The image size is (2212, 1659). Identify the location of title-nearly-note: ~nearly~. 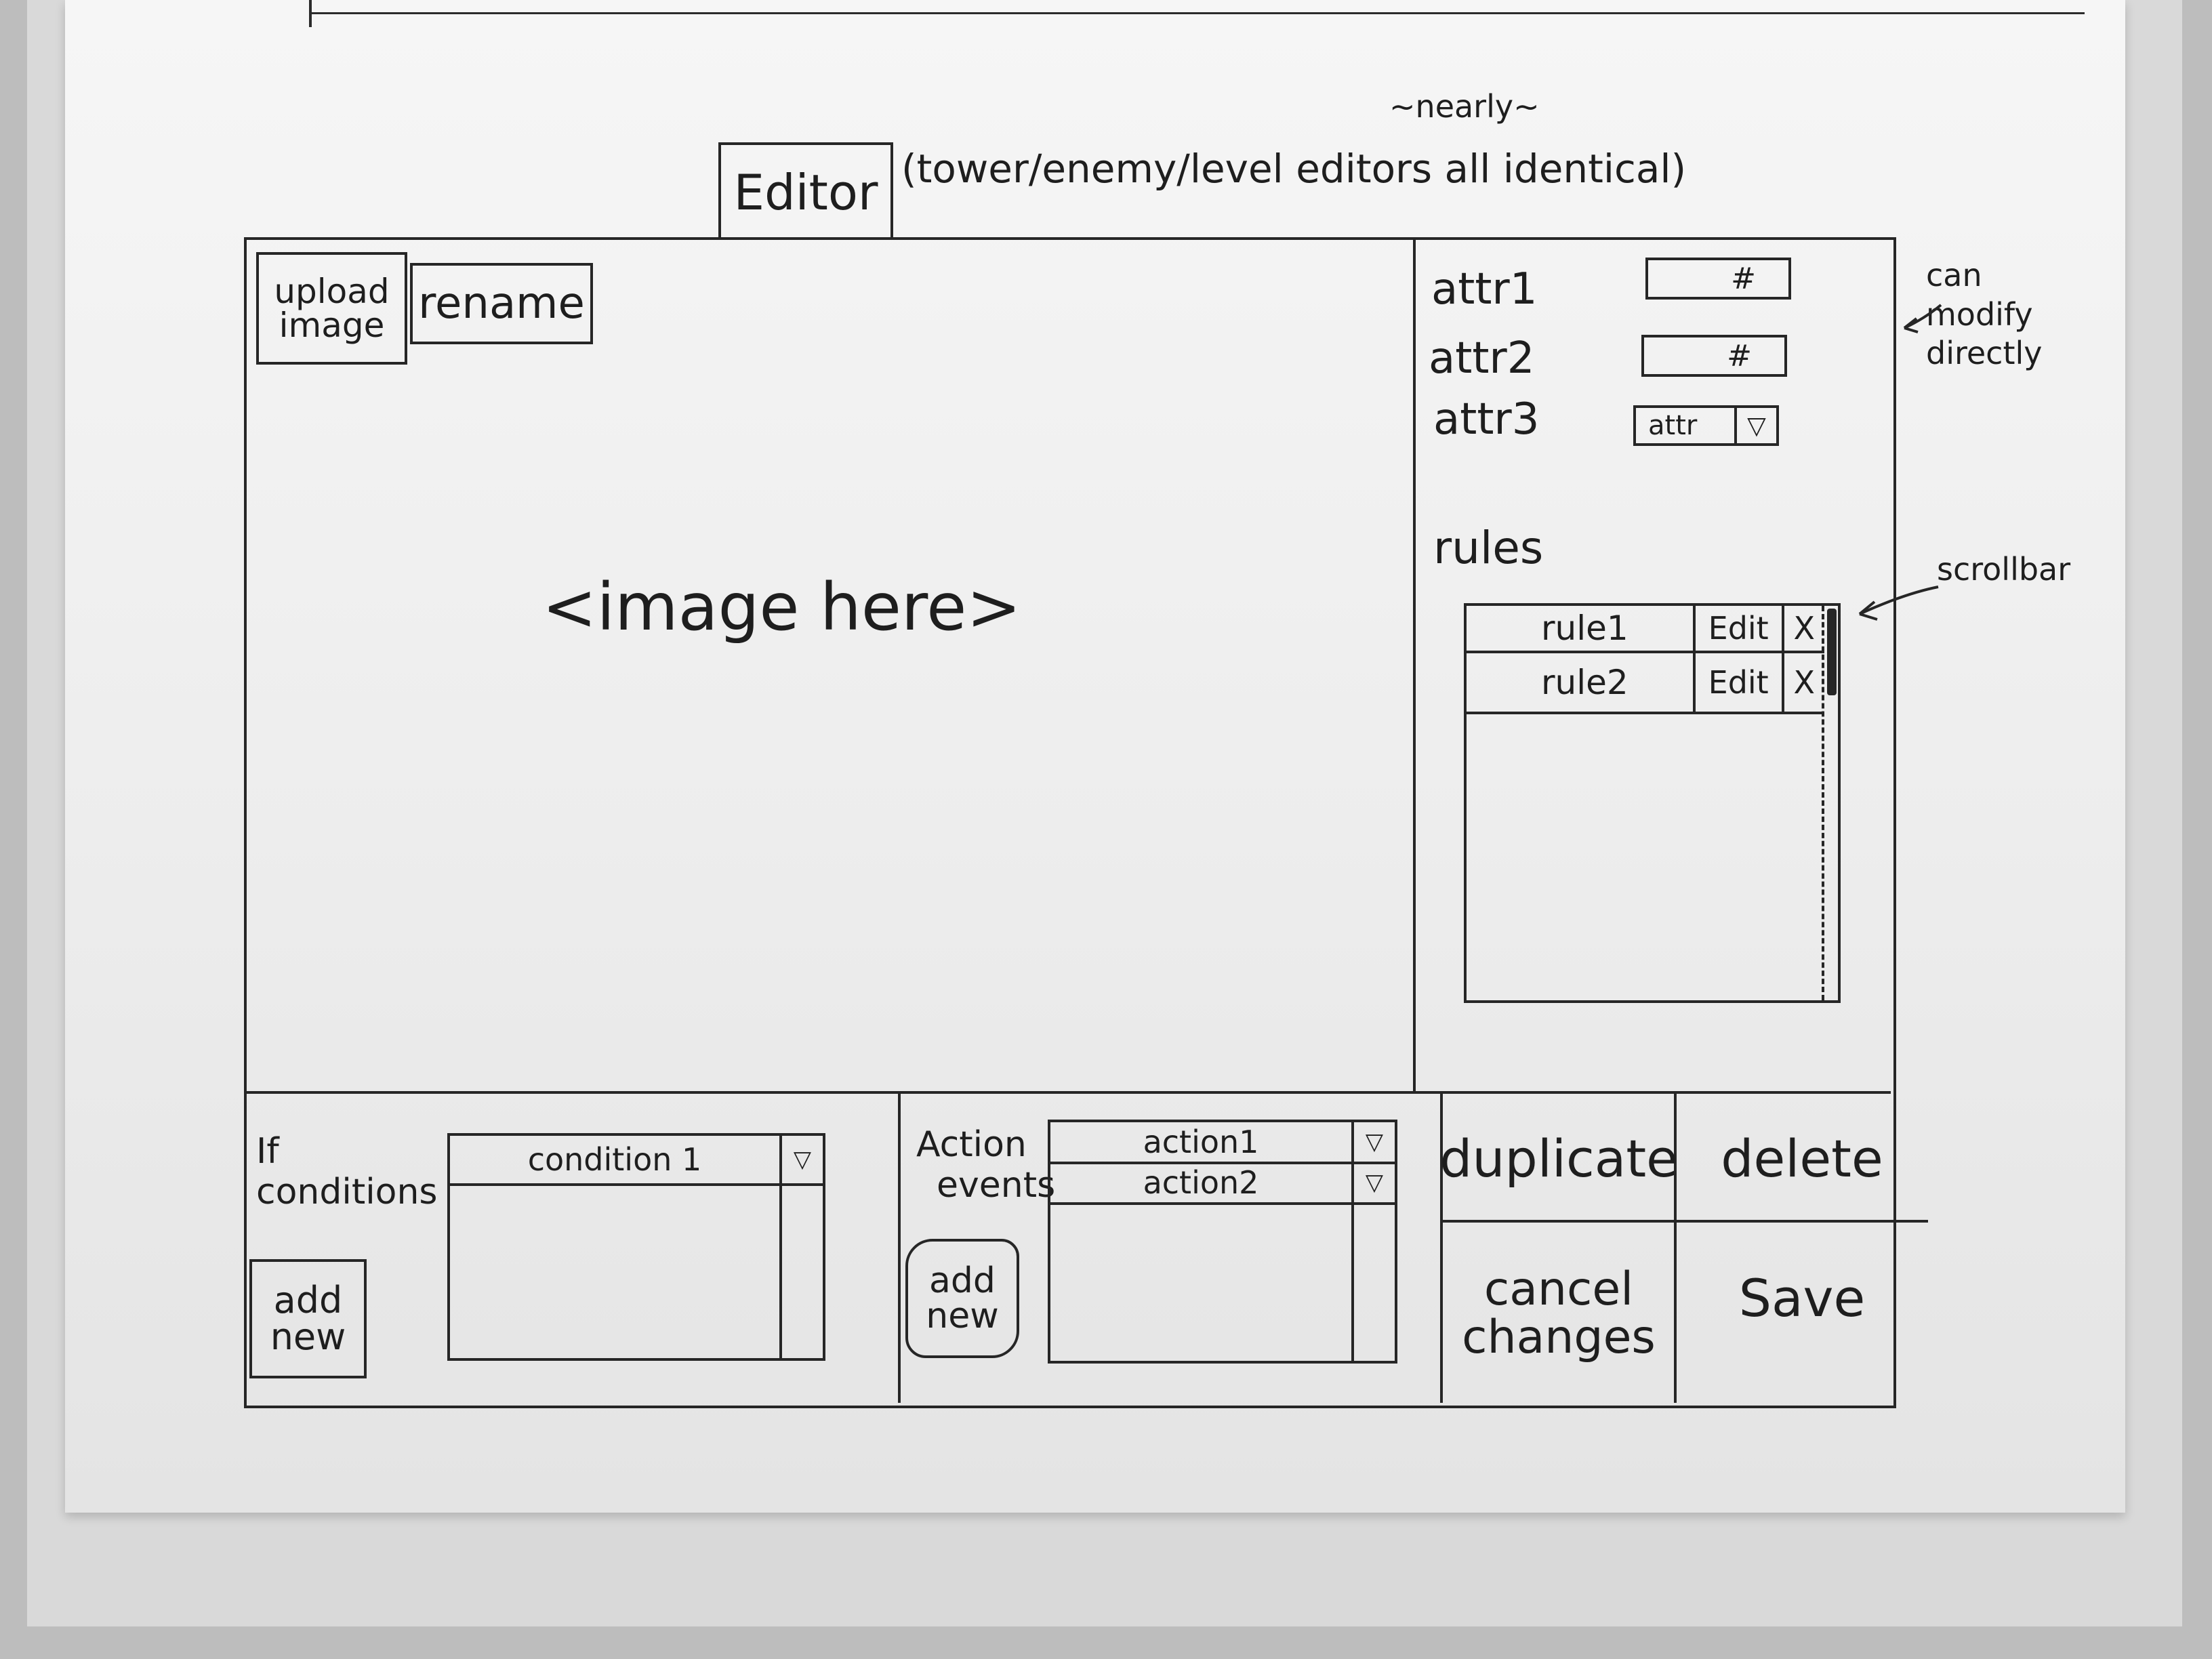
(1464, 107).